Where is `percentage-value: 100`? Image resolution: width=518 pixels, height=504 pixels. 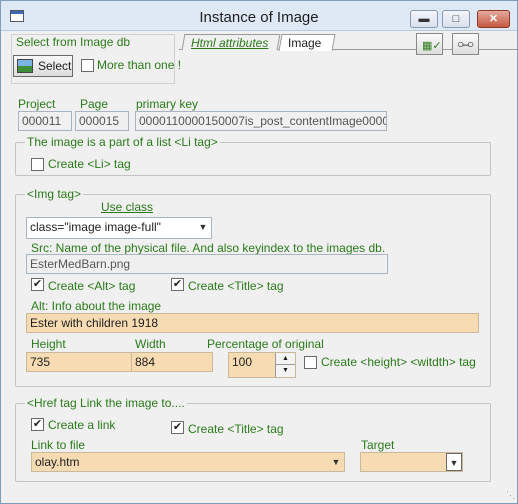 percentage-value: 100 is located at coordinates (242, 362).